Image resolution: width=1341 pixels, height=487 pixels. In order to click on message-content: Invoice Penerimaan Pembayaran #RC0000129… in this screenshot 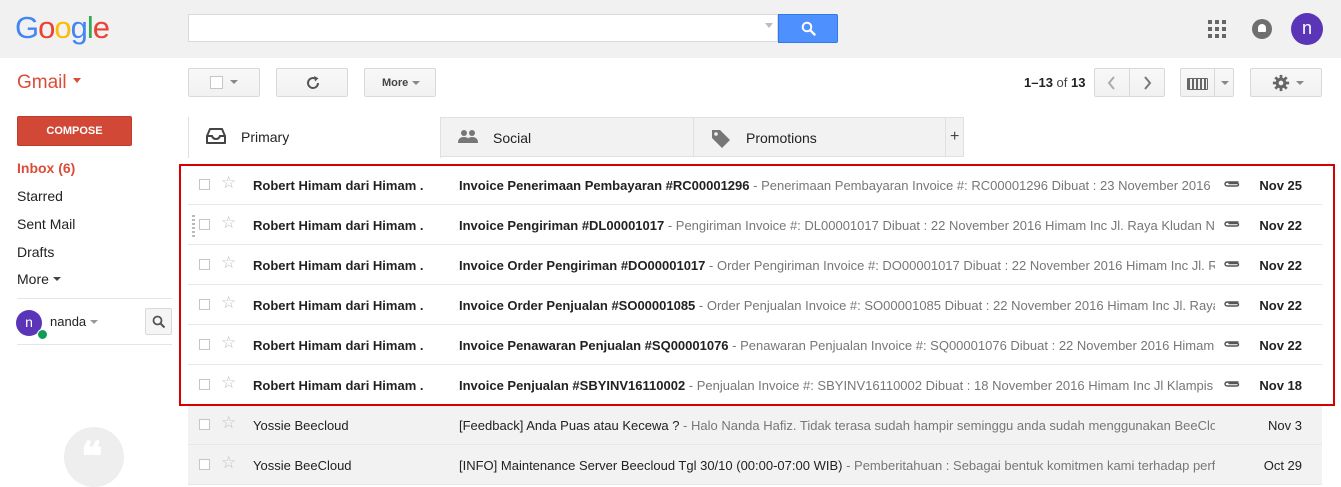, I will do `click(837, 185)`.